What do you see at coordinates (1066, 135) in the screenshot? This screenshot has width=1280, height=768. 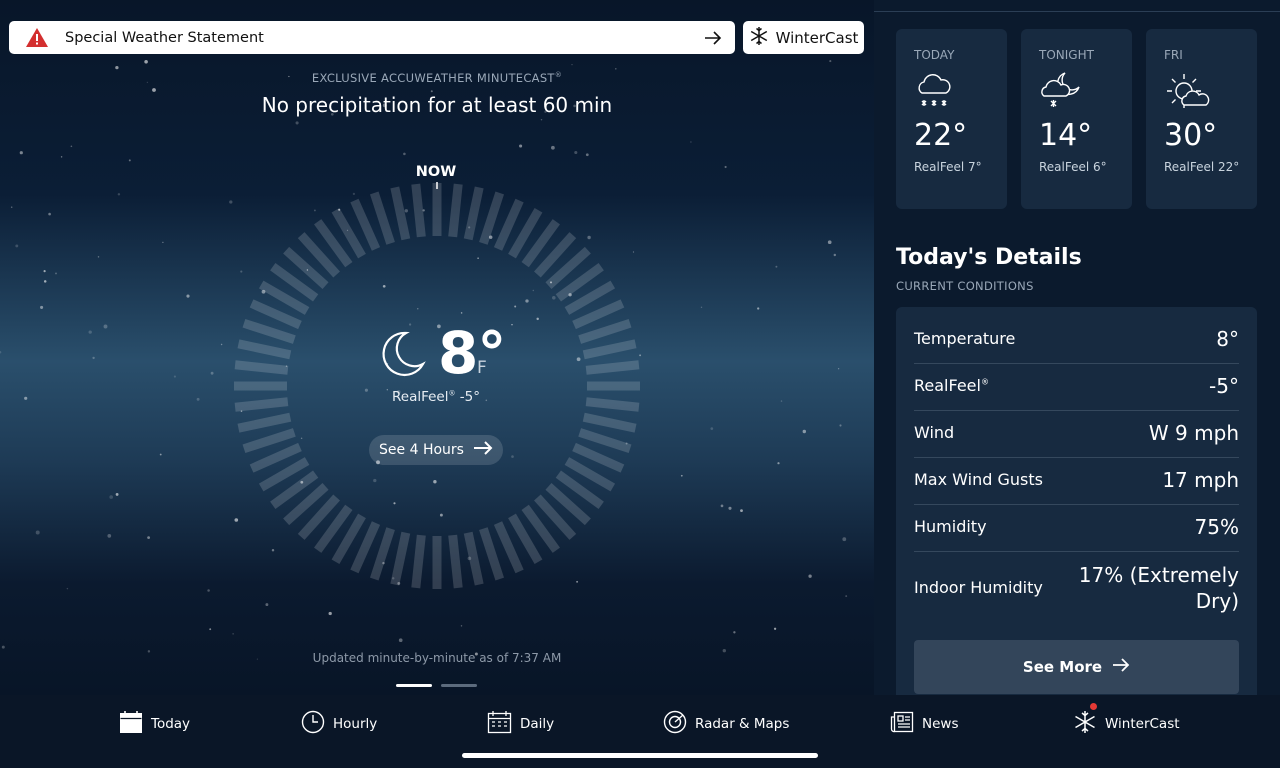 I see `forecast-temp: 14°` at bounding box center [1066, 135].